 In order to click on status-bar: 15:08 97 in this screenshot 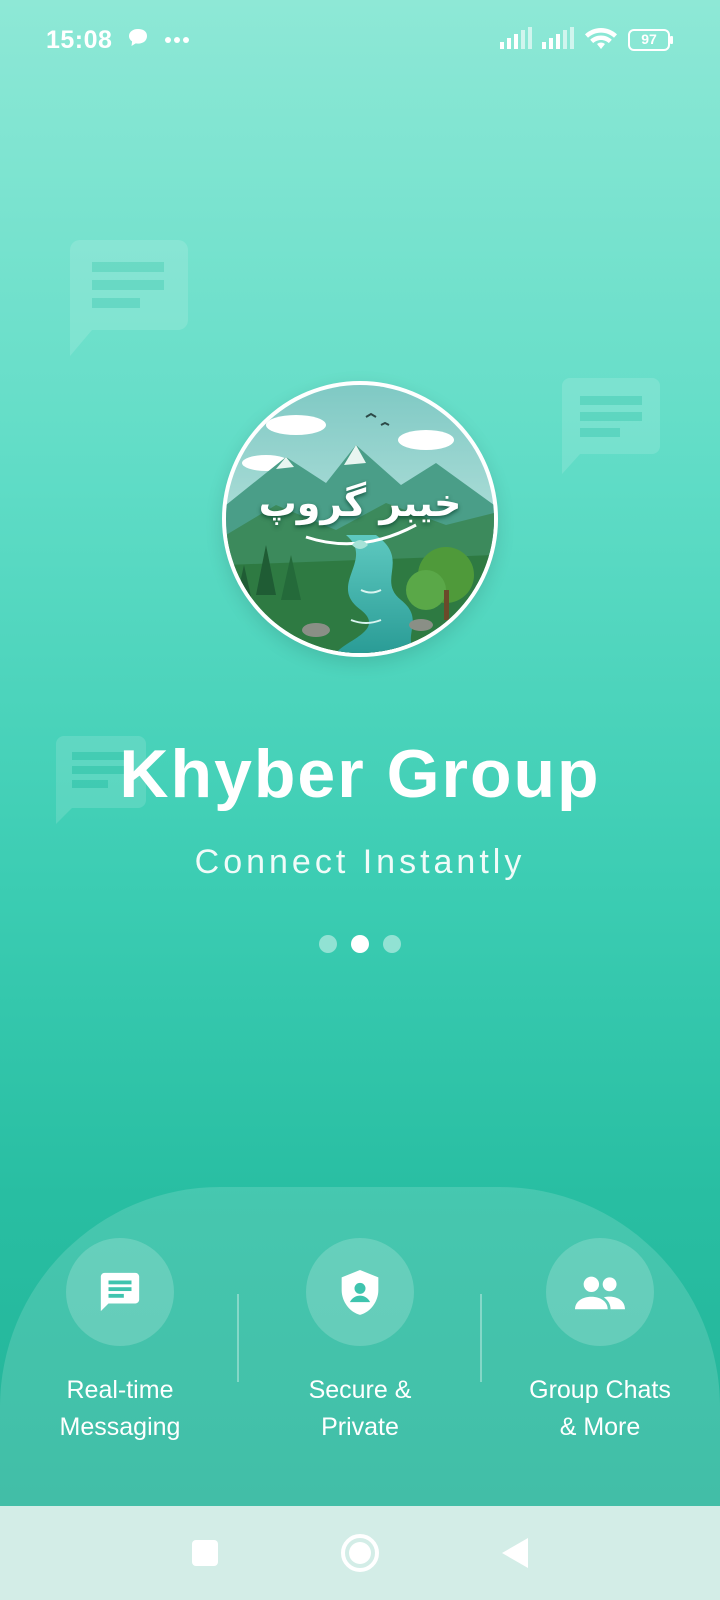, I will do `click(360, 40)`.